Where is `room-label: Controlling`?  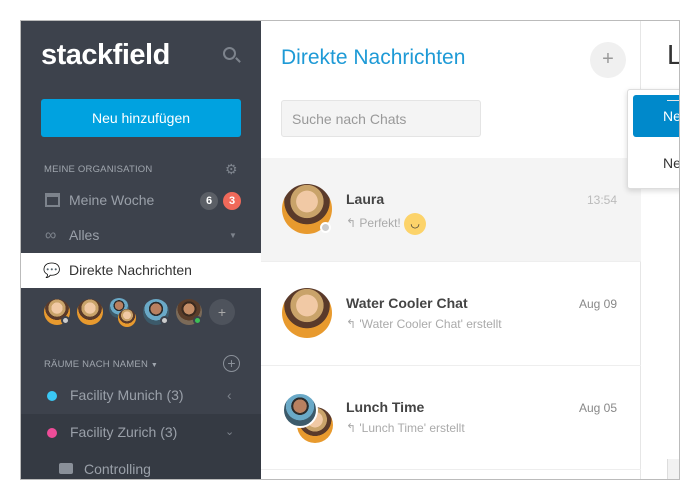
room-label: Controlling is located at coordinates (117, 469).